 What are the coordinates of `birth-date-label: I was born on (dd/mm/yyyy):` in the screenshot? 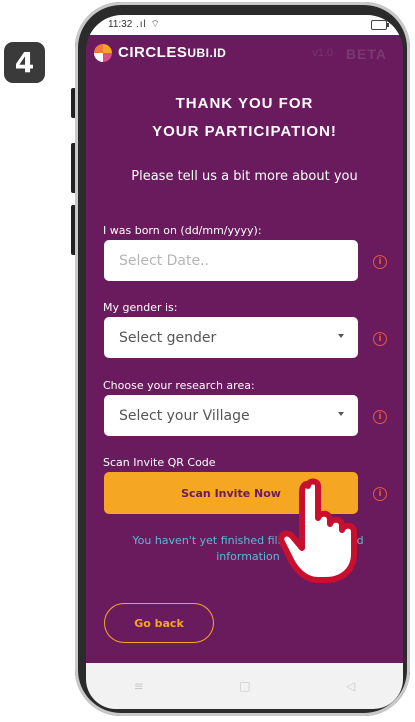 It's located at (182, 230).